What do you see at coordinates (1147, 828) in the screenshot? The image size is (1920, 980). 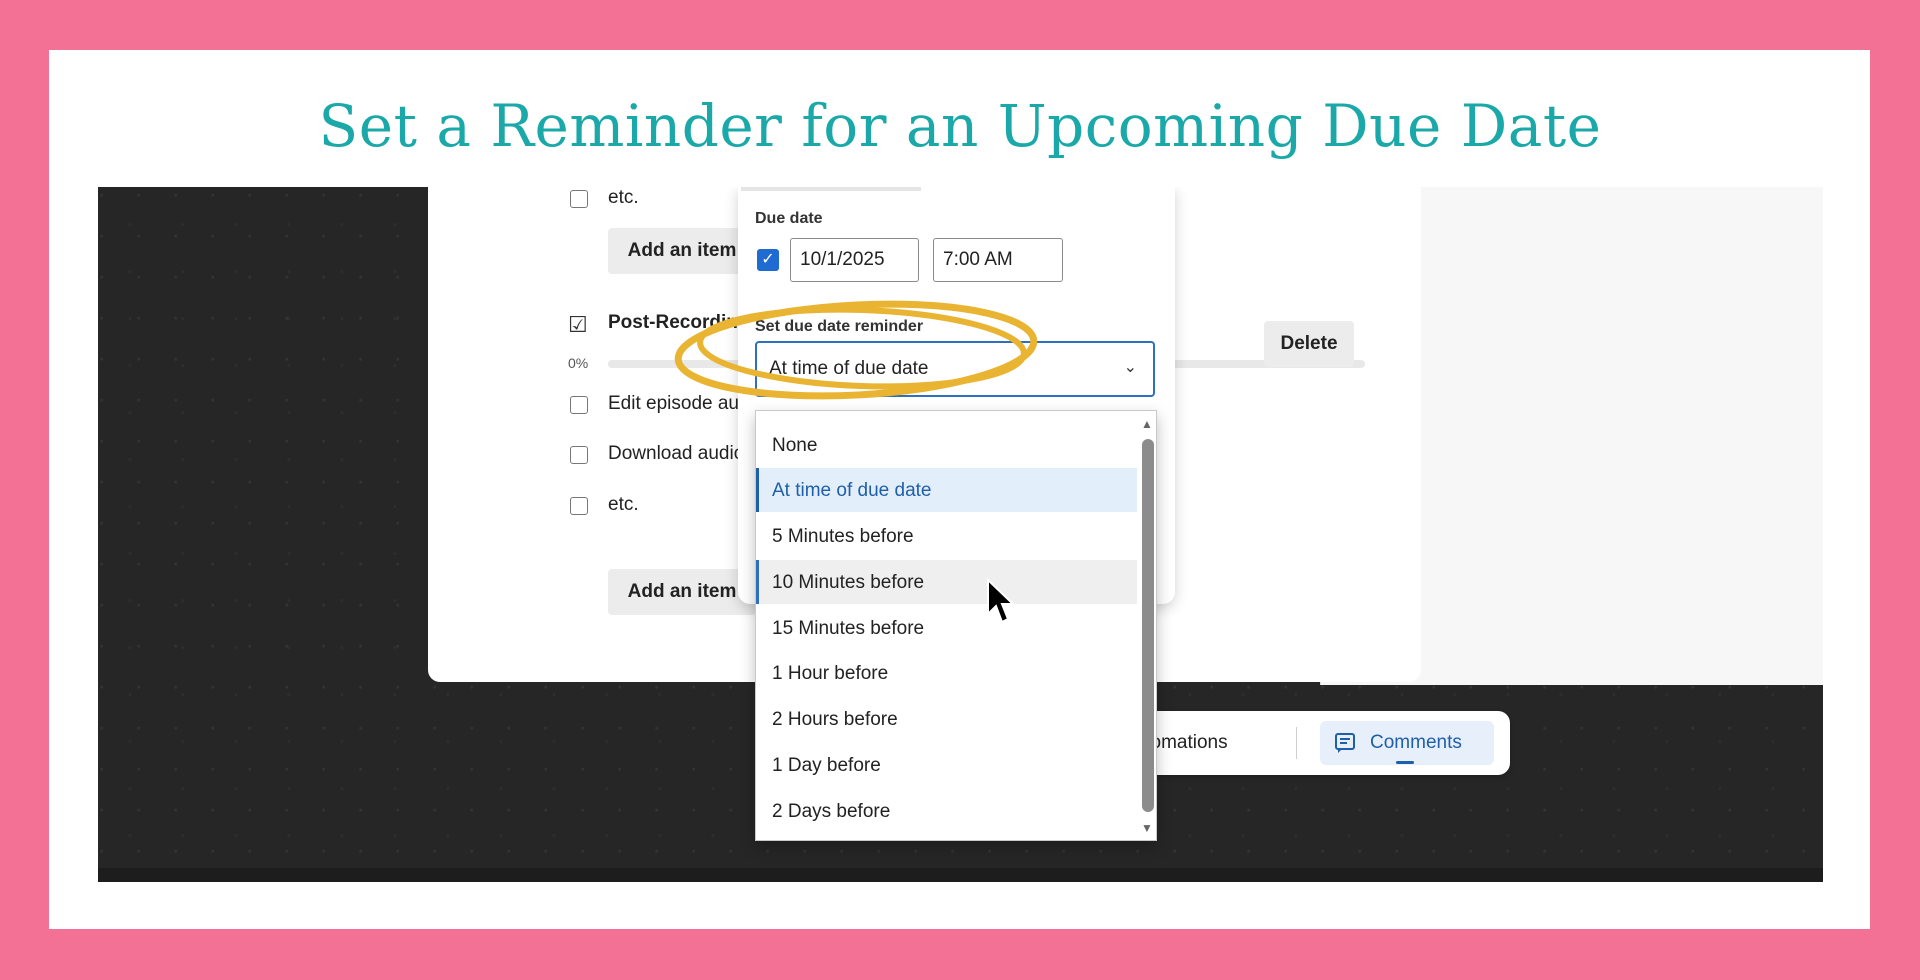 I see `scroll-down-icon: ▼` at bounding box center [1147, 828].